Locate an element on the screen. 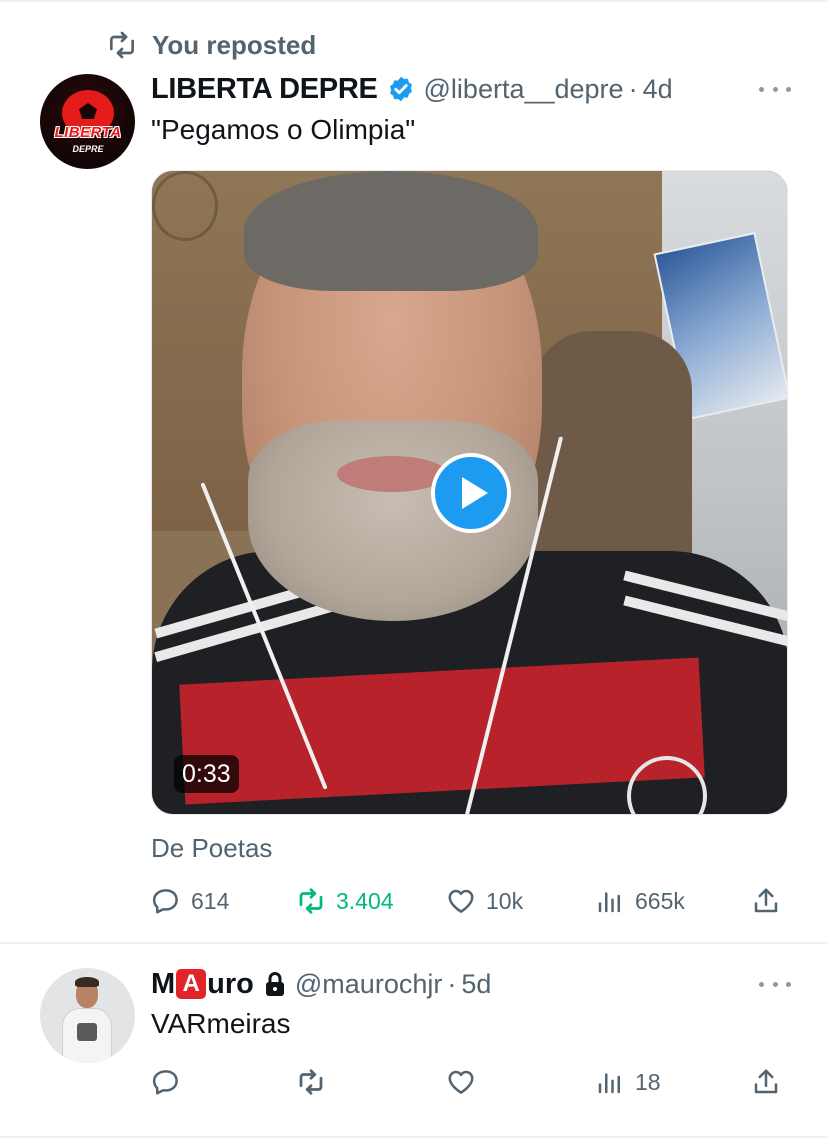 This screenshot has height=1139, width=828. reply-button: 614 is located at coordinates (190, 901).